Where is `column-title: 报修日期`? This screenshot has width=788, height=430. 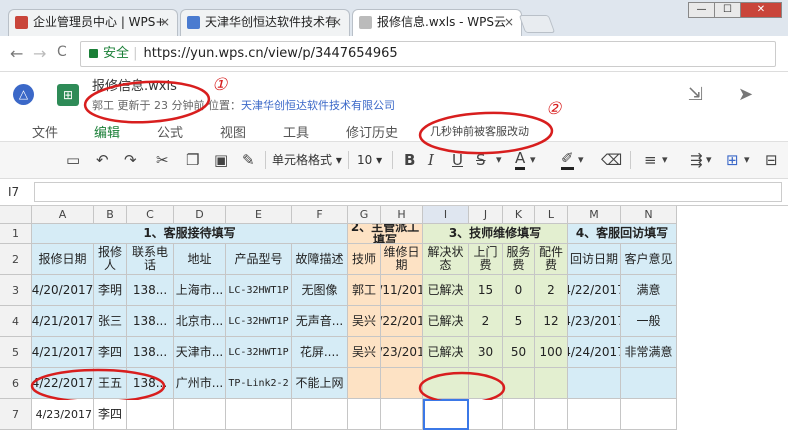 column-title: 报修日期 is located at coordinates (63, 259).